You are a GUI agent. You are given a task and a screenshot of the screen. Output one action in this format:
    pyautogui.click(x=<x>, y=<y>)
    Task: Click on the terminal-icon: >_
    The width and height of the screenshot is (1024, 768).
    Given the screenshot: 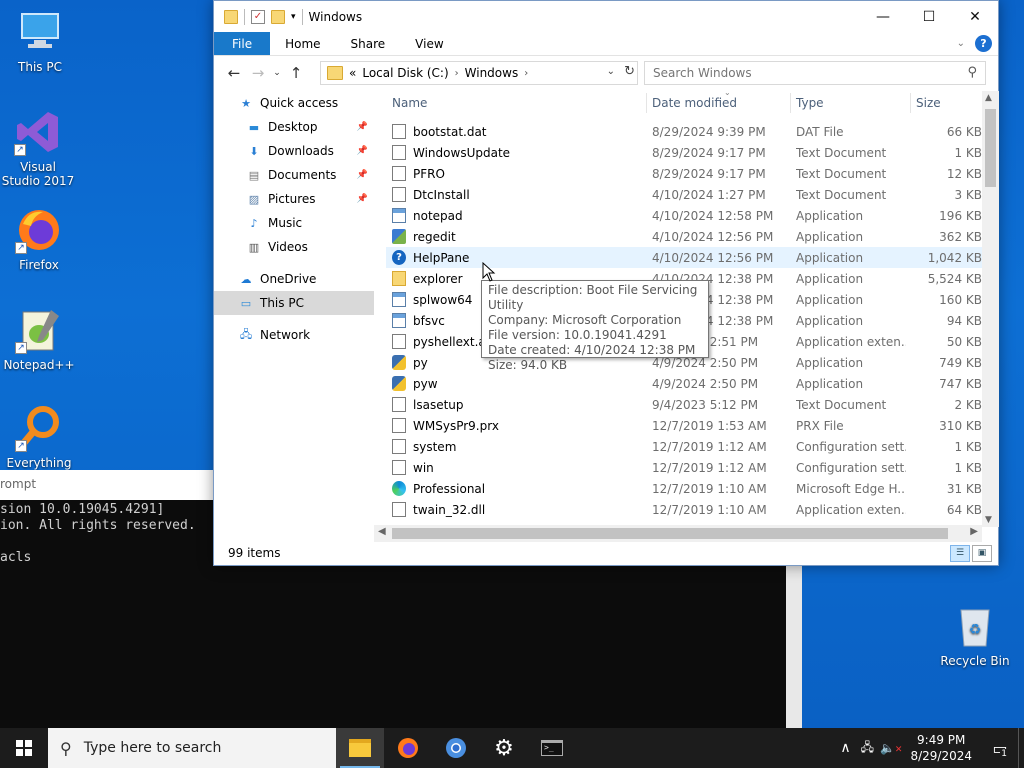 What is the action you would take?
    pyautogui.click(x=552, y=748)
    